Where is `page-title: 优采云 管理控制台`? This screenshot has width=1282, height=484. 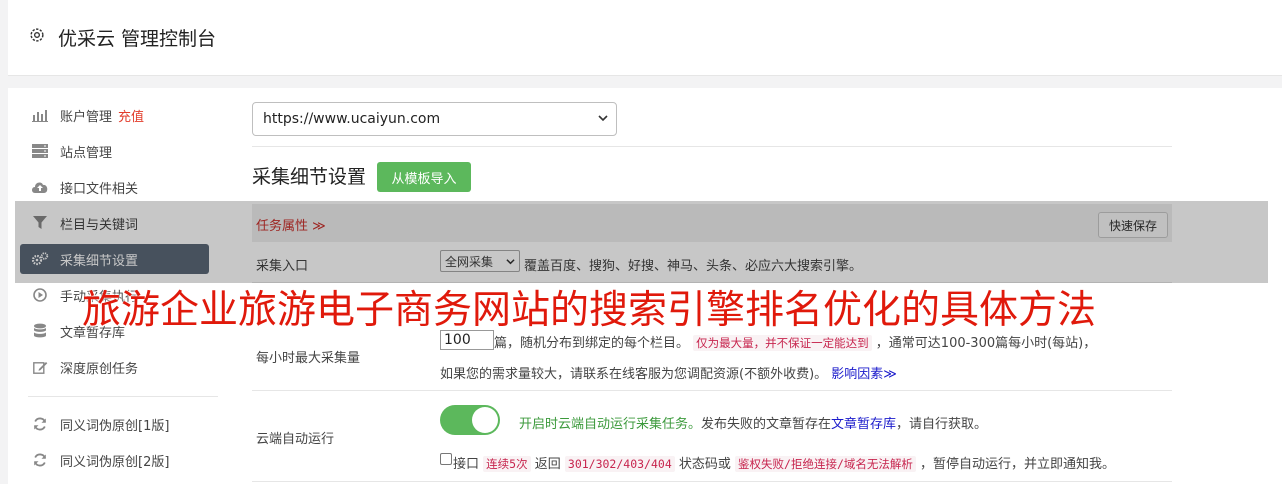 page-title: 优采云 管理控制台 is located at coordinates (137, 39).